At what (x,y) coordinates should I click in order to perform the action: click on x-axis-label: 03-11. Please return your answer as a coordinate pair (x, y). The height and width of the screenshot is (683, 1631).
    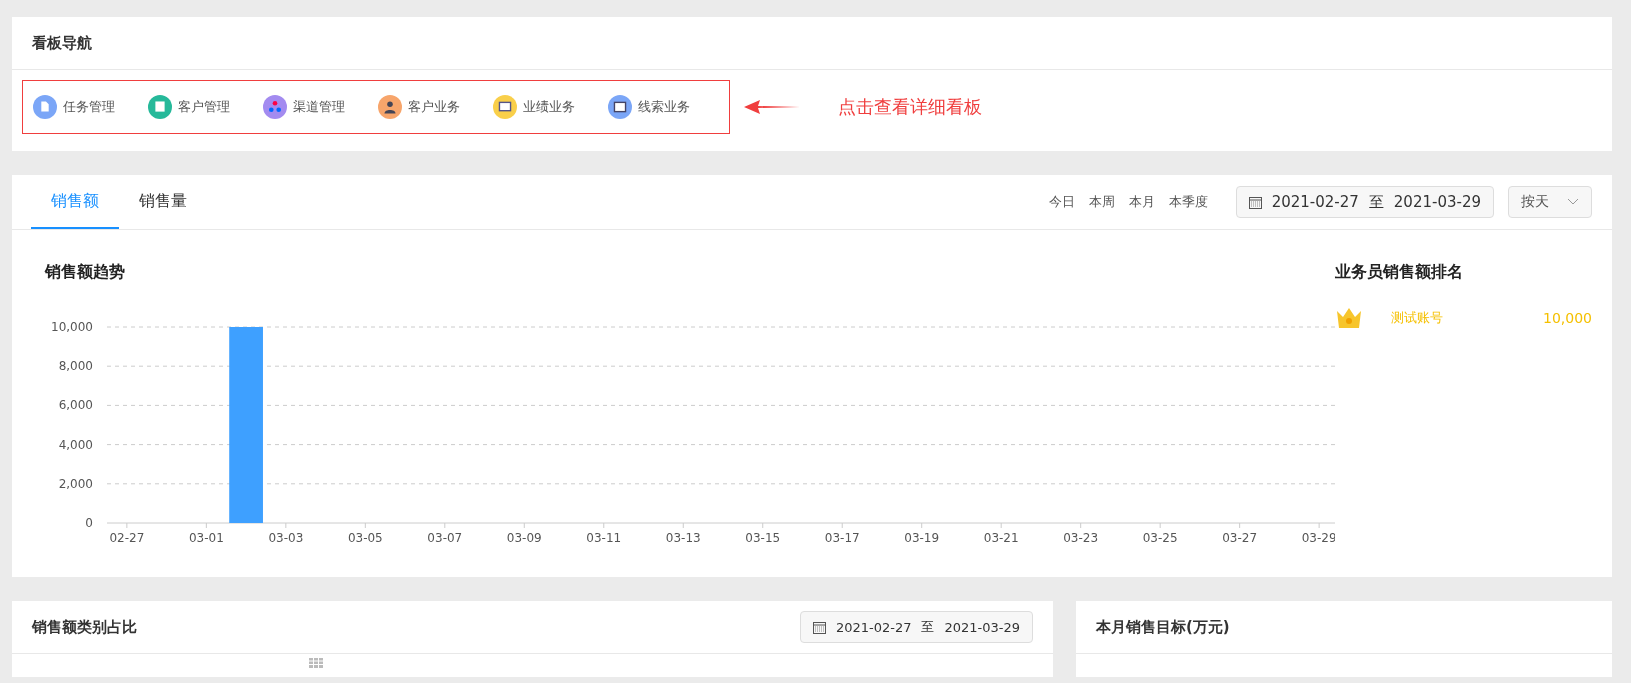
    Looking at the image, I should click on (604, 538).